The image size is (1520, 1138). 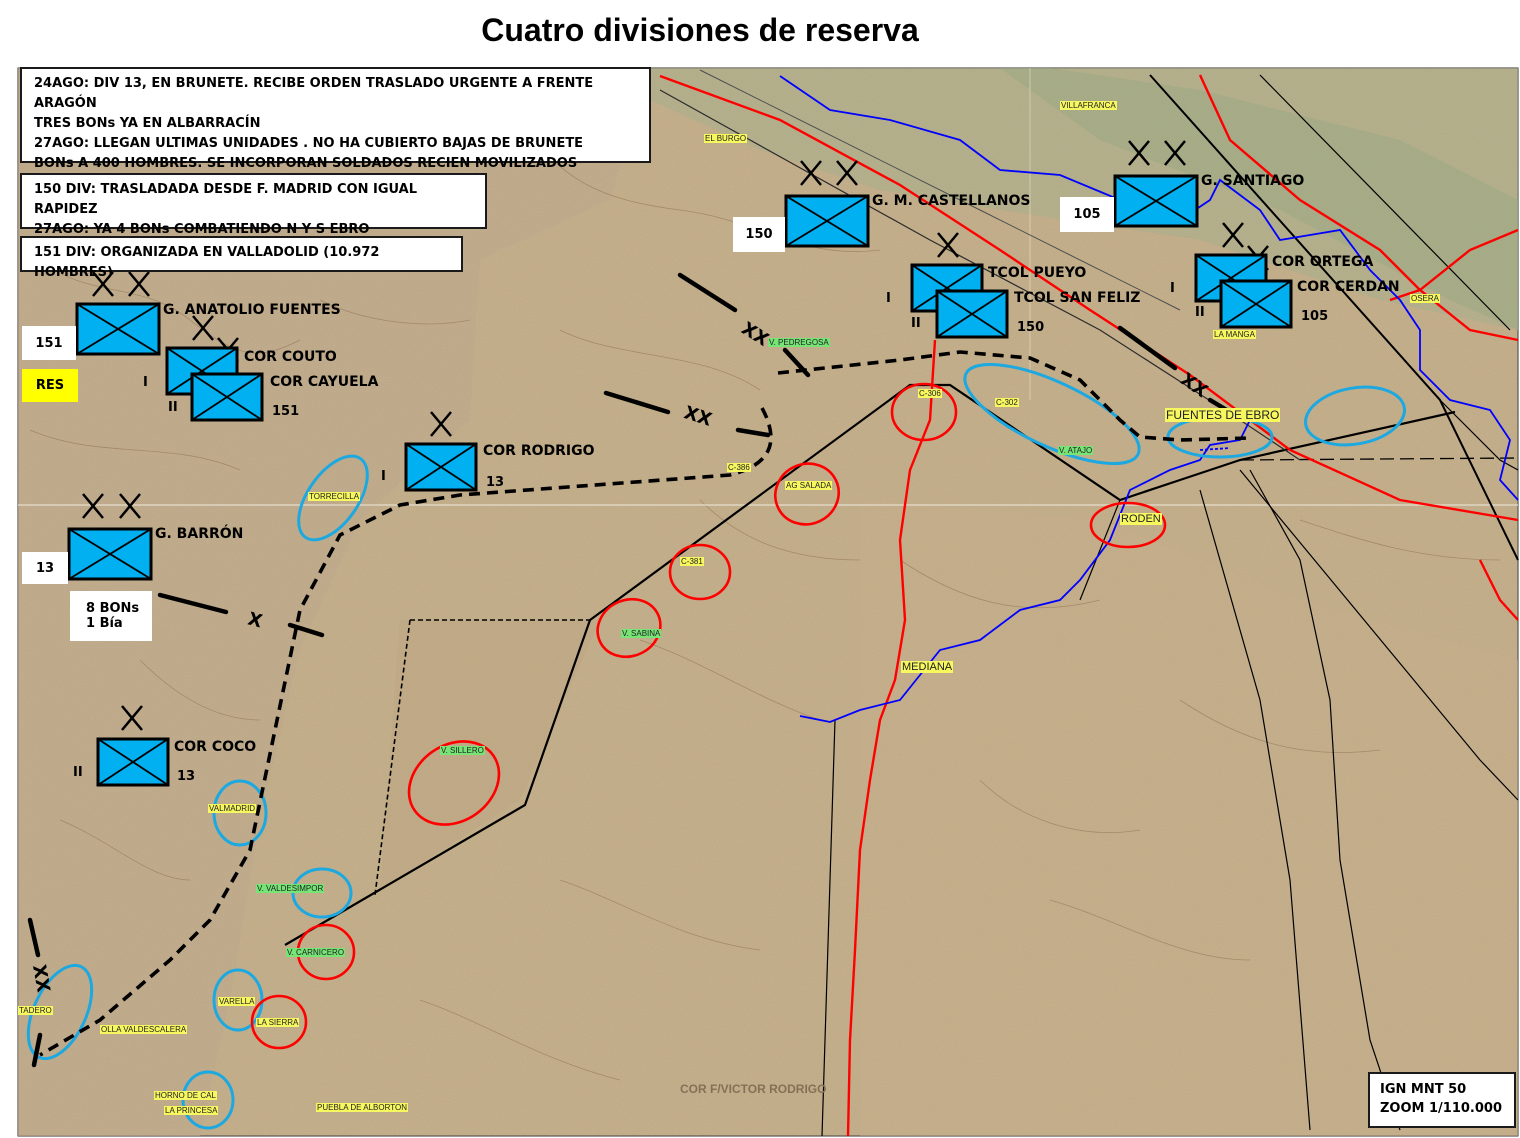 I want to click on place-c302: C-302, so click(x=1007, y=402).